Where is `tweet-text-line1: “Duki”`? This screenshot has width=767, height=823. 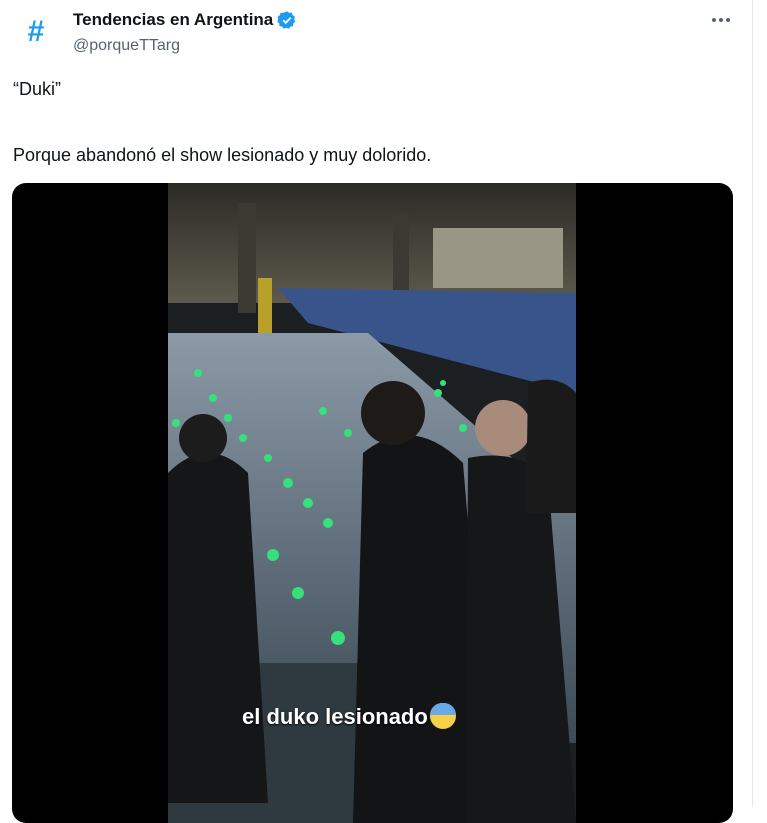
tweet-text-line1: “Duki” is located at coordinates (37, 89).